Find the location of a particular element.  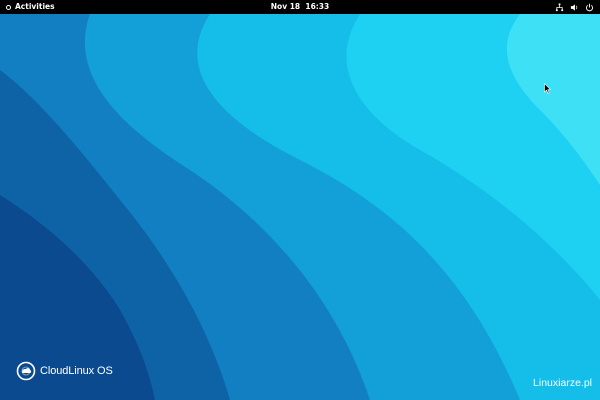

clock-container: Nov 18 16:33 is located at coordinates (300, 7).